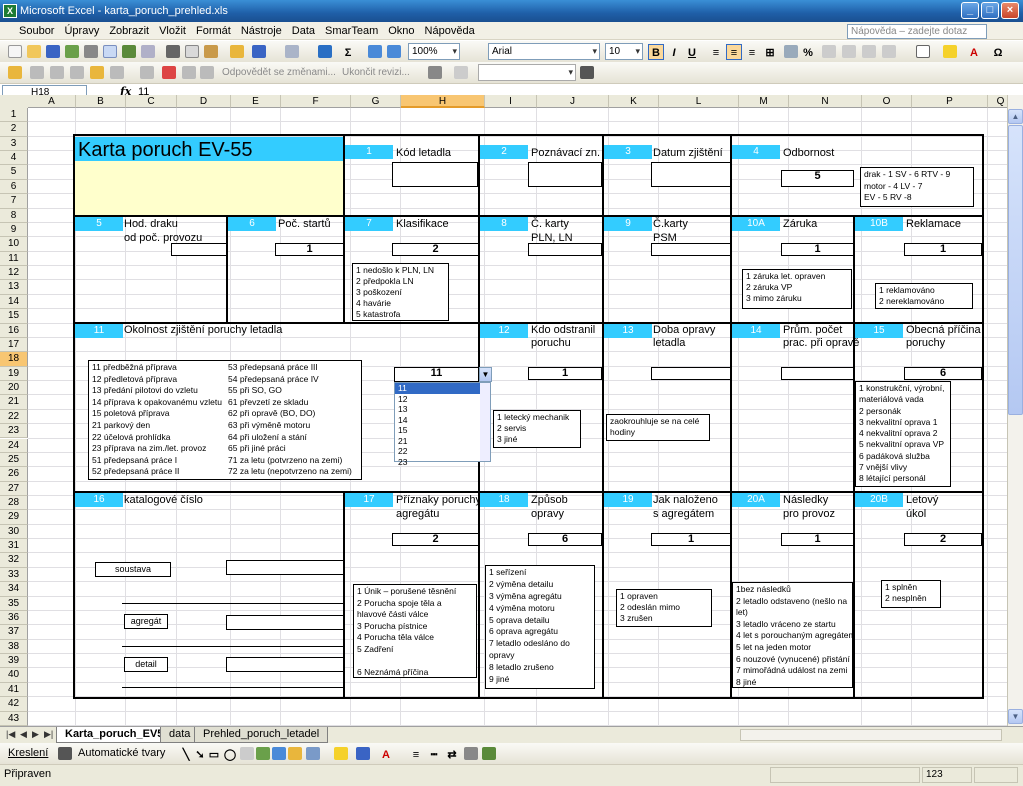  What do you see at coordinates (14, 675) in the screenshot?
I see `row-header: 40` at bounding box center [14, 675].